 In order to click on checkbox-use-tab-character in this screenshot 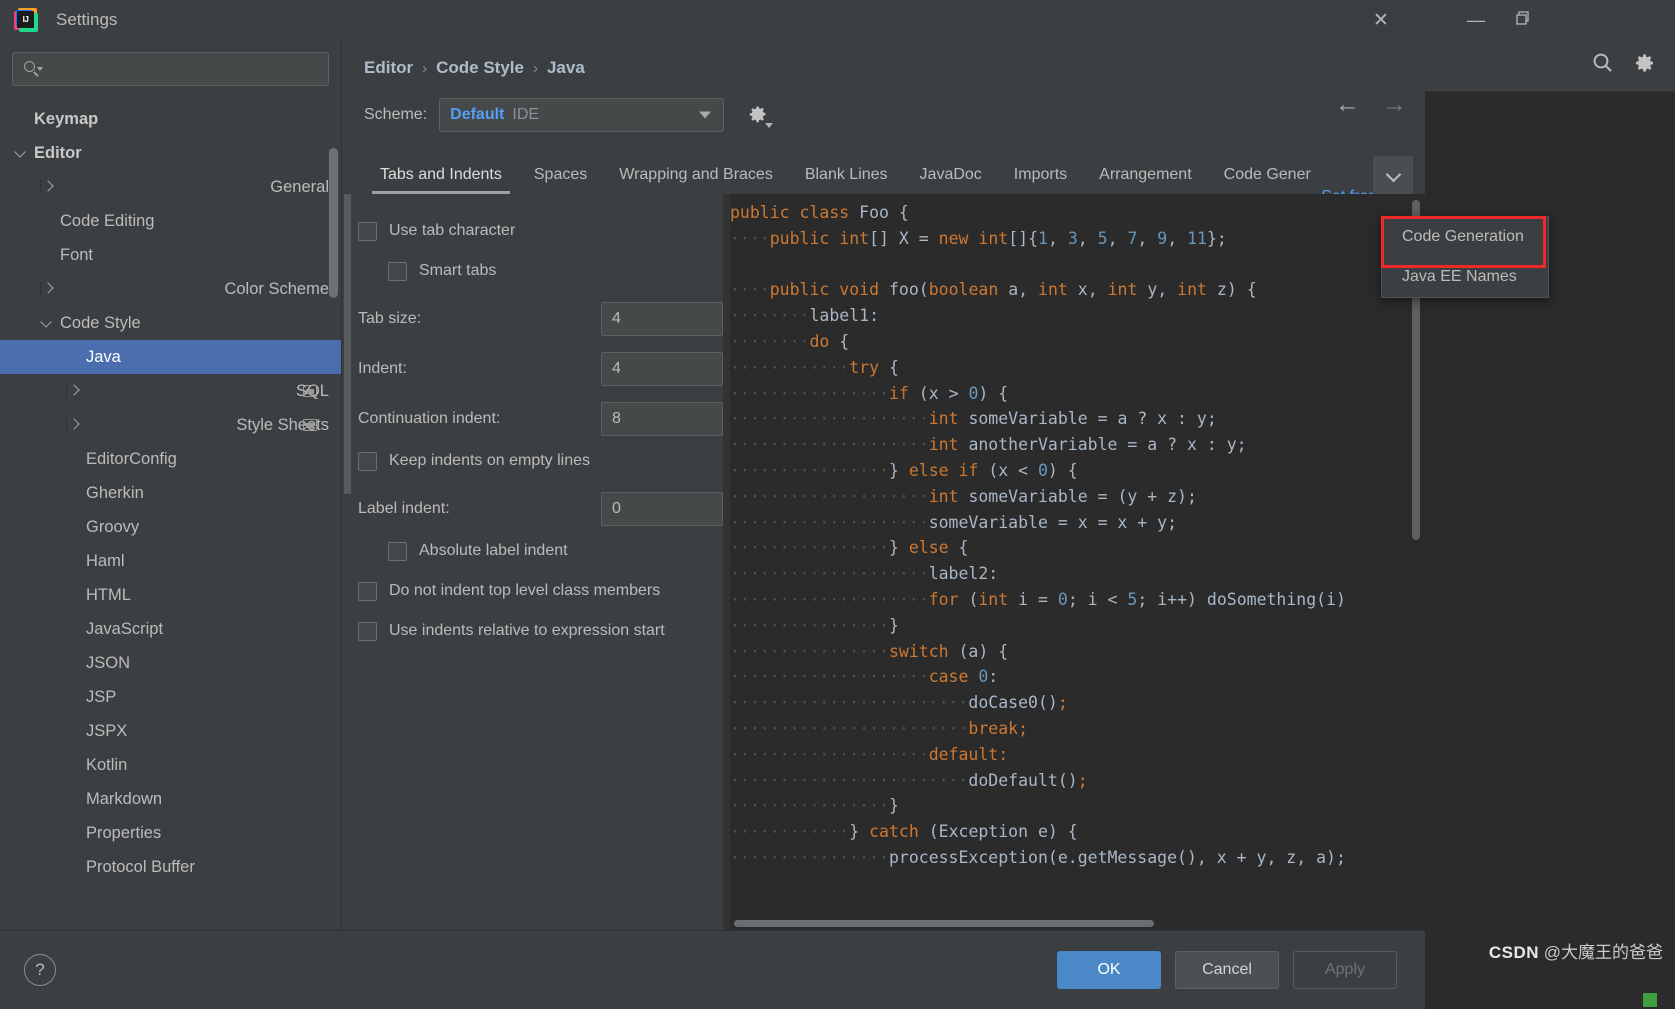, I will do `click(367, 231)`.